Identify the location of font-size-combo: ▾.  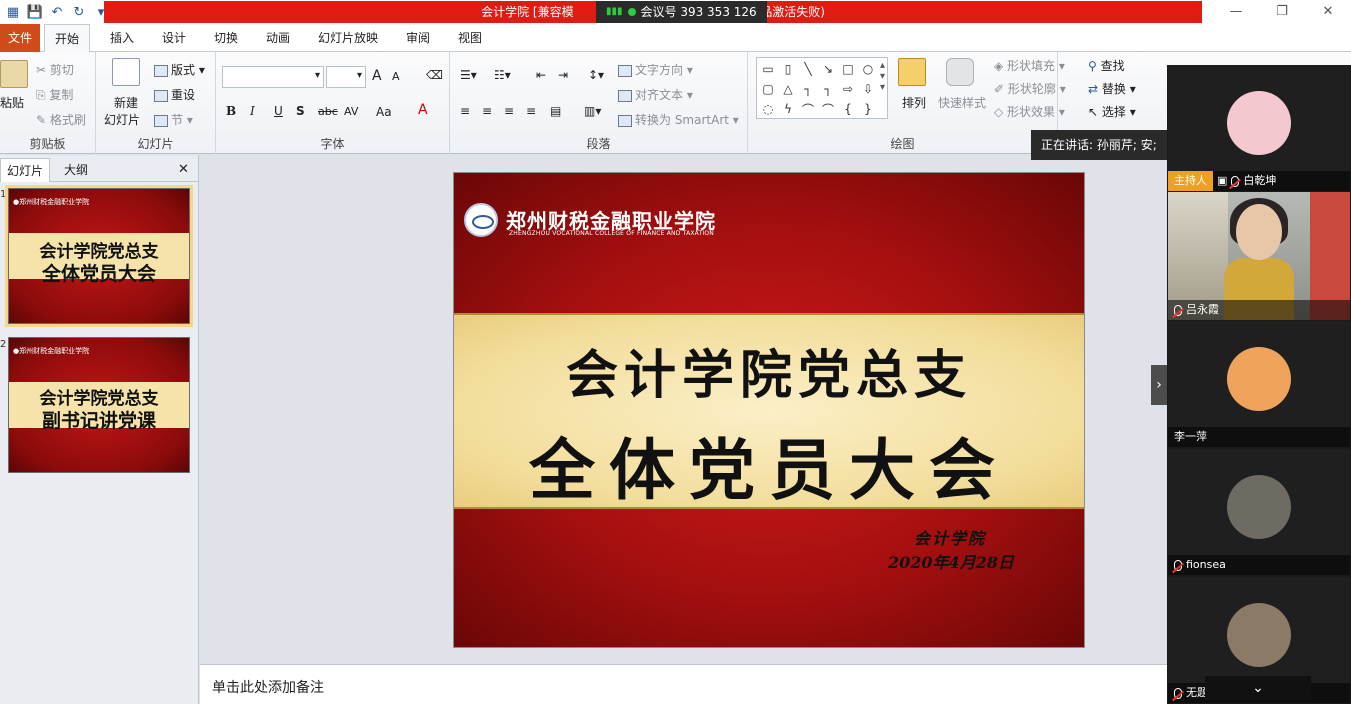
(346, 77).